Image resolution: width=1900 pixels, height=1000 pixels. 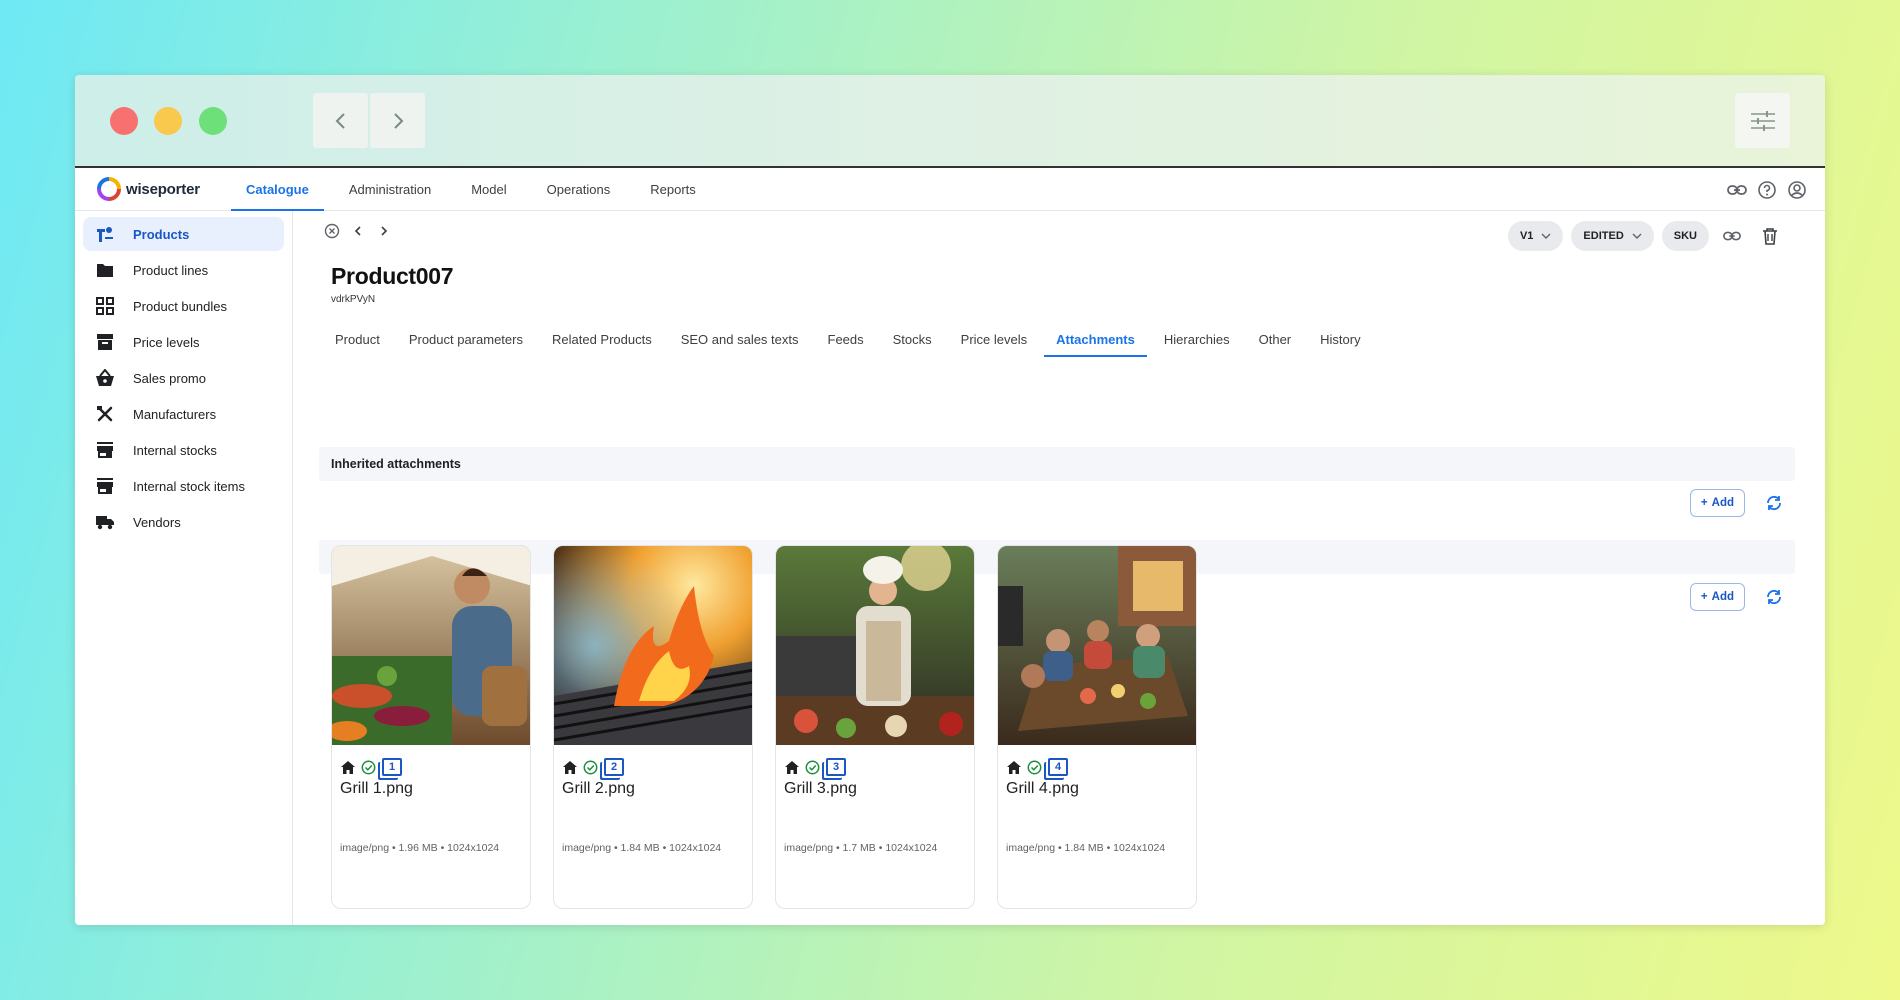 I want to click on products-icon, so click(x=105, y=234).